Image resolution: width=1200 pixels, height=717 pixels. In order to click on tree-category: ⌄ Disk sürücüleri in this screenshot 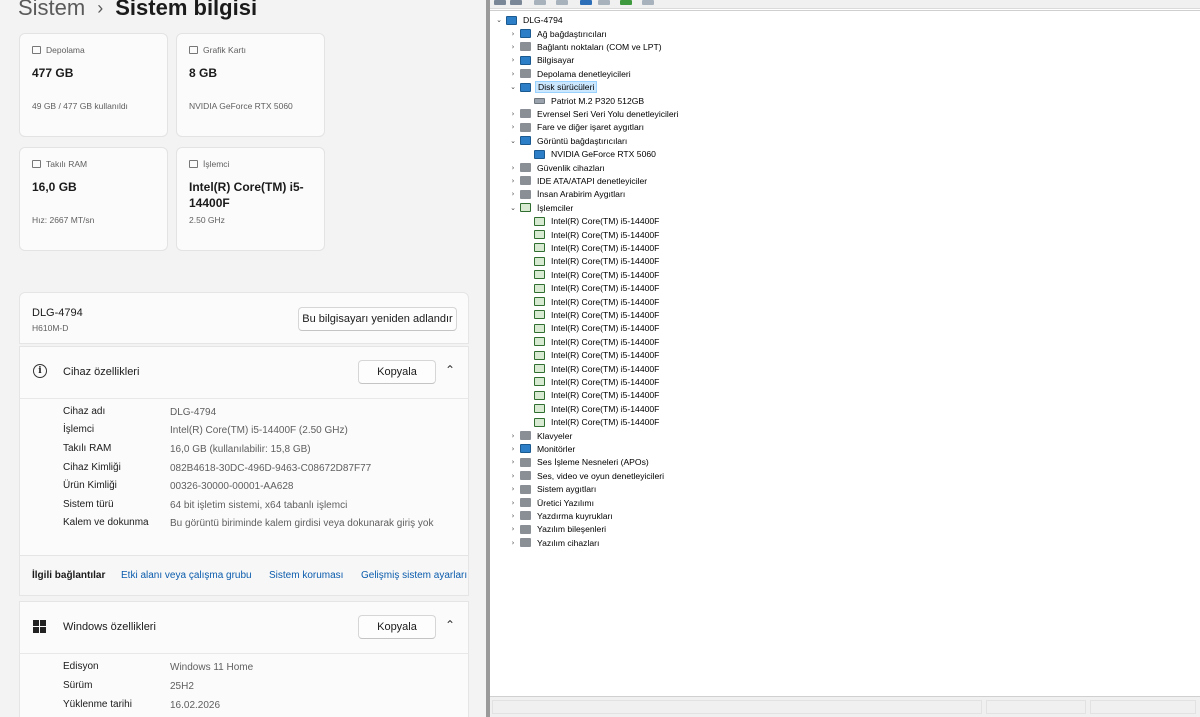, I will do `click(553, 87)`.